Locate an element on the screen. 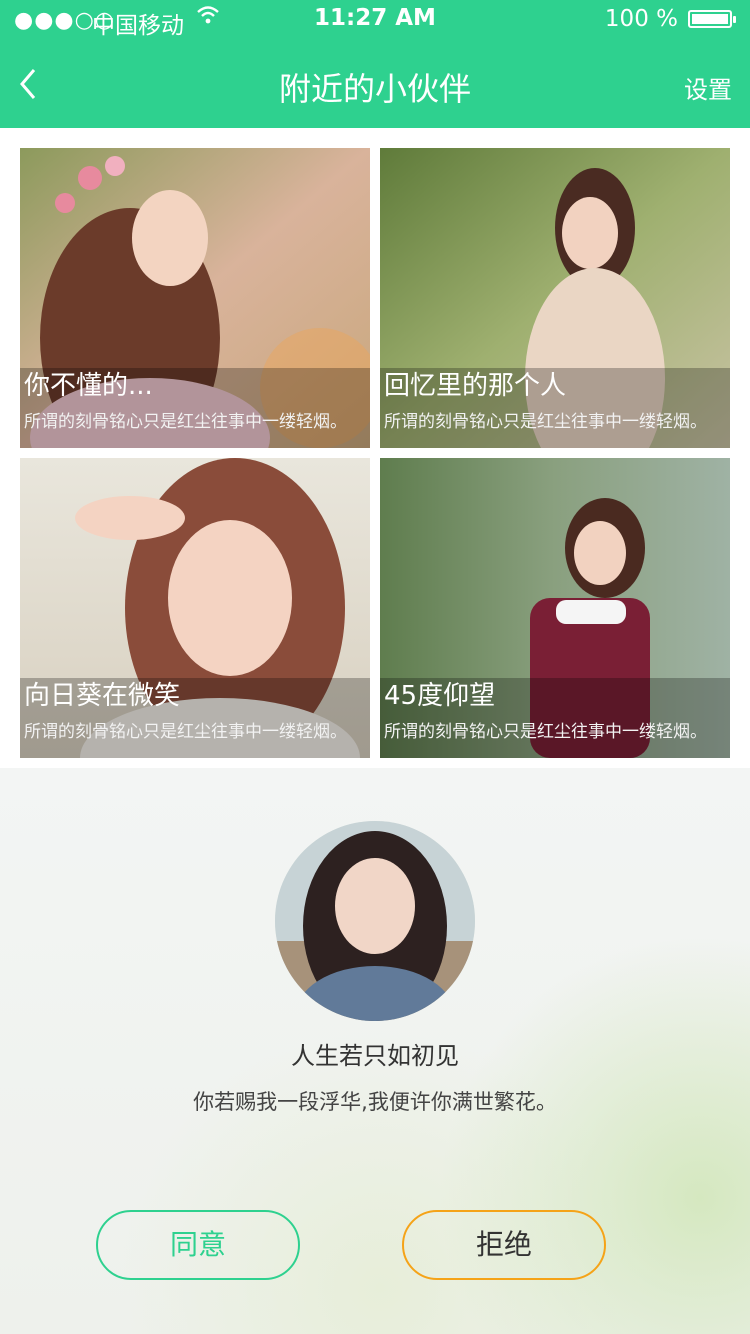 Image resolution: width=750 pixels, height=1334 pixels. profile-card: 你不懂的... 所谓的刻骨铭心只是红尘往事中一缕轻烟。 is located at coordinates (195, 298).